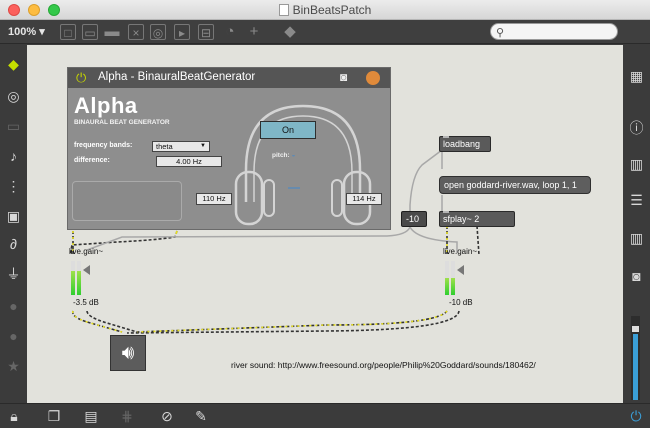  What do you see at coordinates (462, 144) in the screenshot?
I see `loadbang-label: loadbang` at bounding box center [462, 144].